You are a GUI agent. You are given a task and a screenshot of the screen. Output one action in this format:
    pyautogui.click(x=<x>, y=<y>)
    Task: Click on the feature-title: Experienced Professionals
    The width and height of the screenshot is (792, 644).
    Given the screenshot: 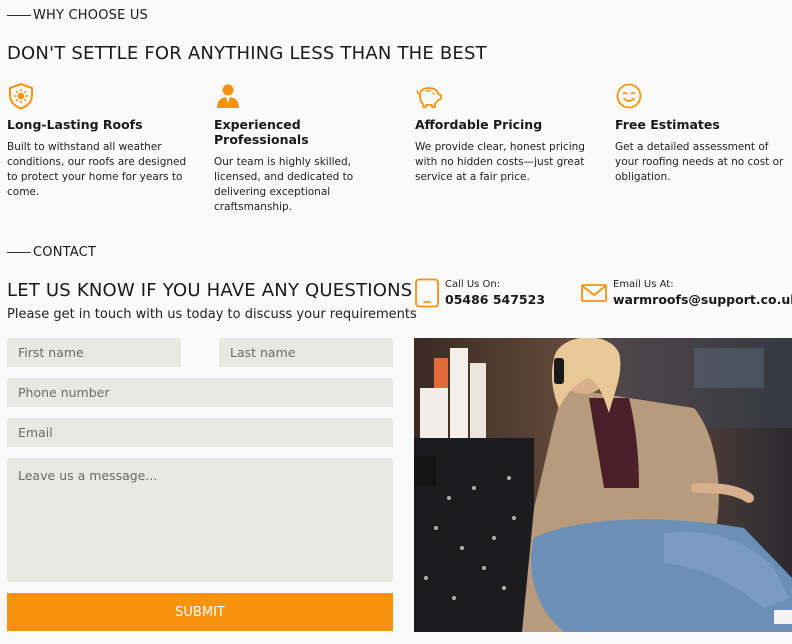 What is the action you would take?
    pyautogui.click(x=261, y=132)
    